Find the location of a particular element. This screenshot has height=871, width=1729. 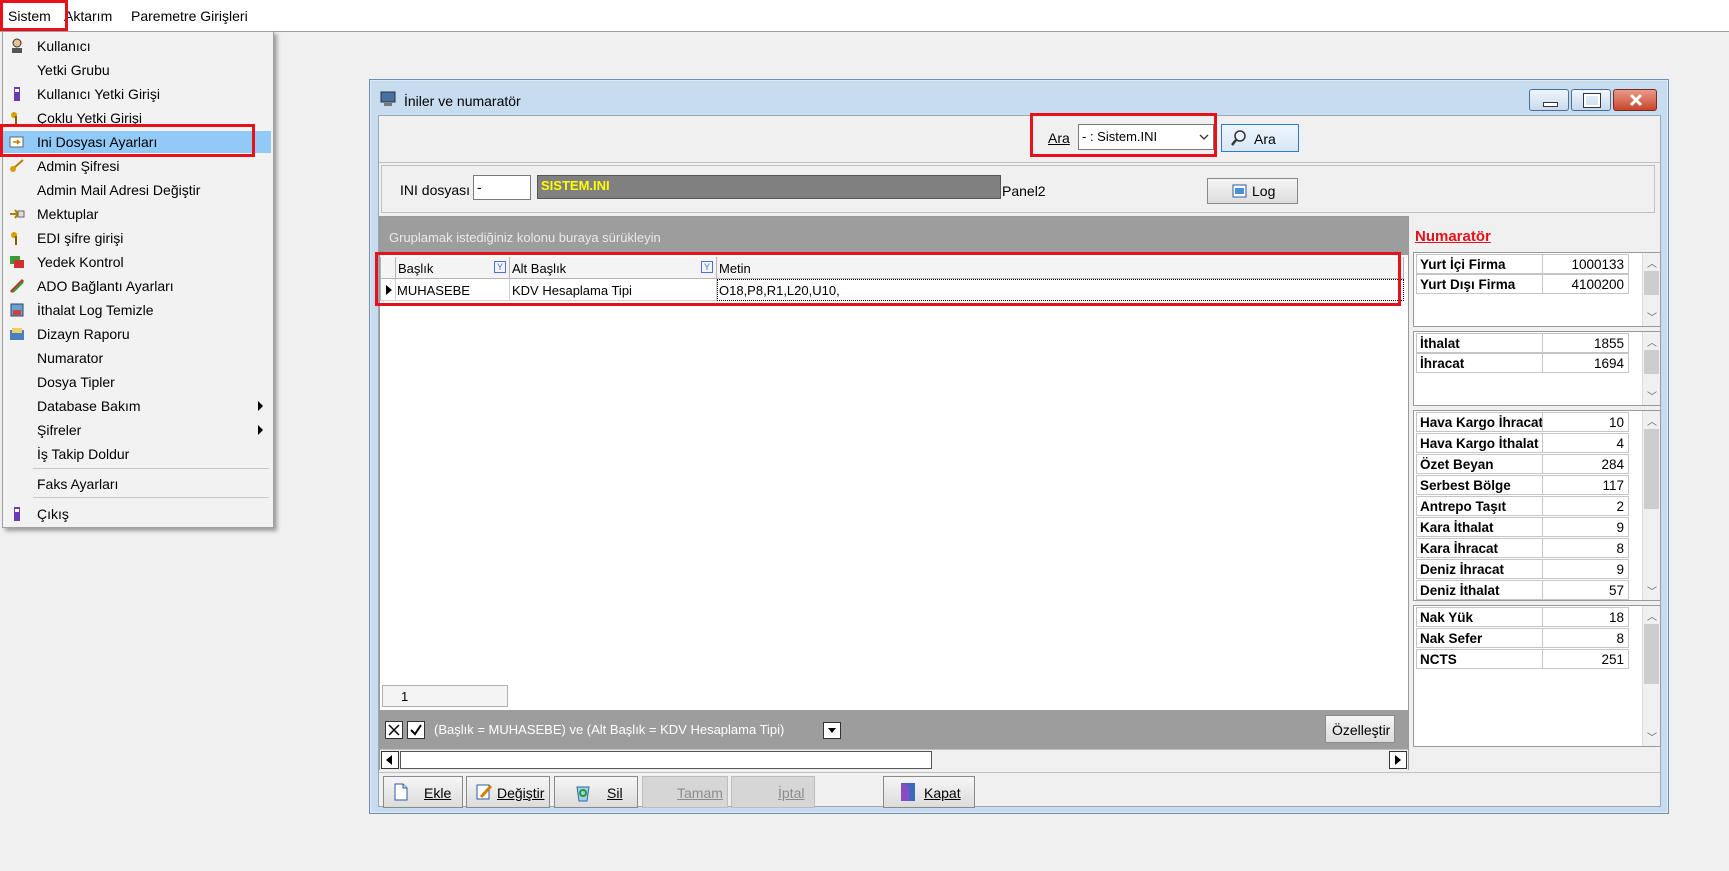

checkmark-icon is located at coordinates (416, 730).